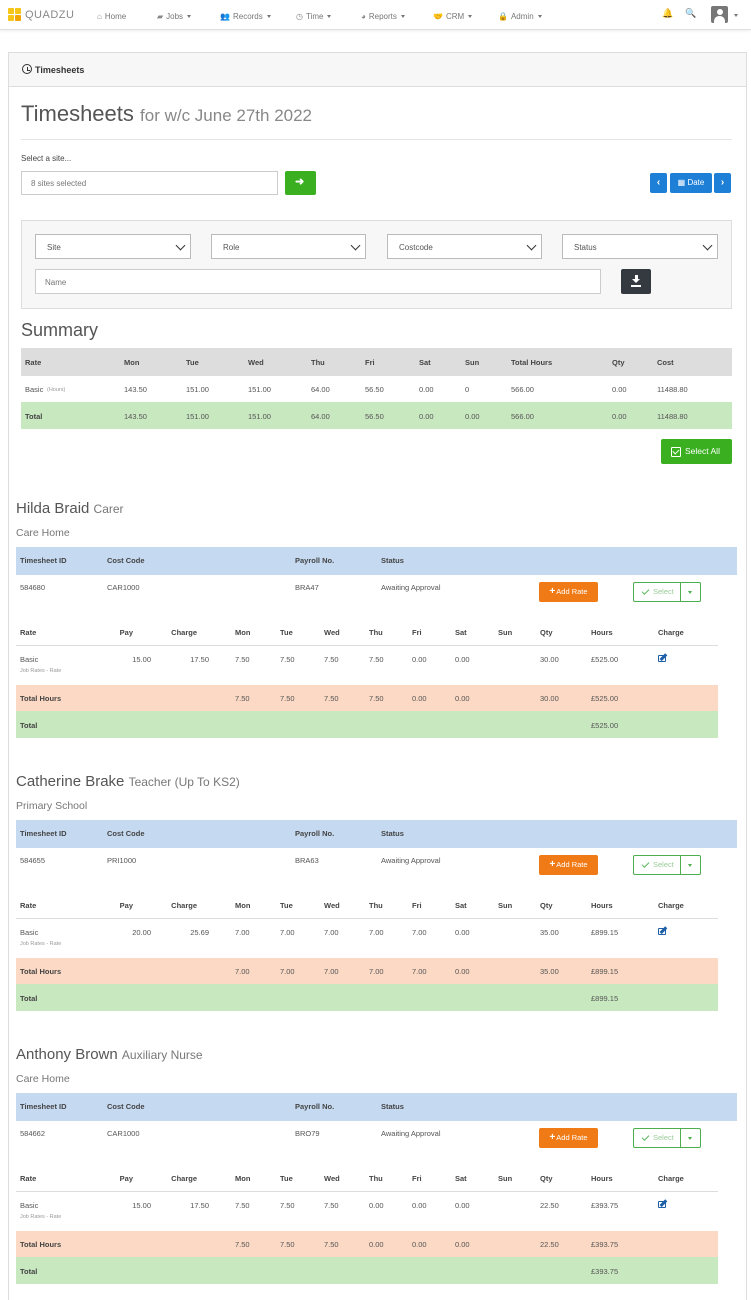 Image resolution: width=751 pixels, height=1300 pixels. I want to click on summary-rate-name: Basic, so click(34, 389).